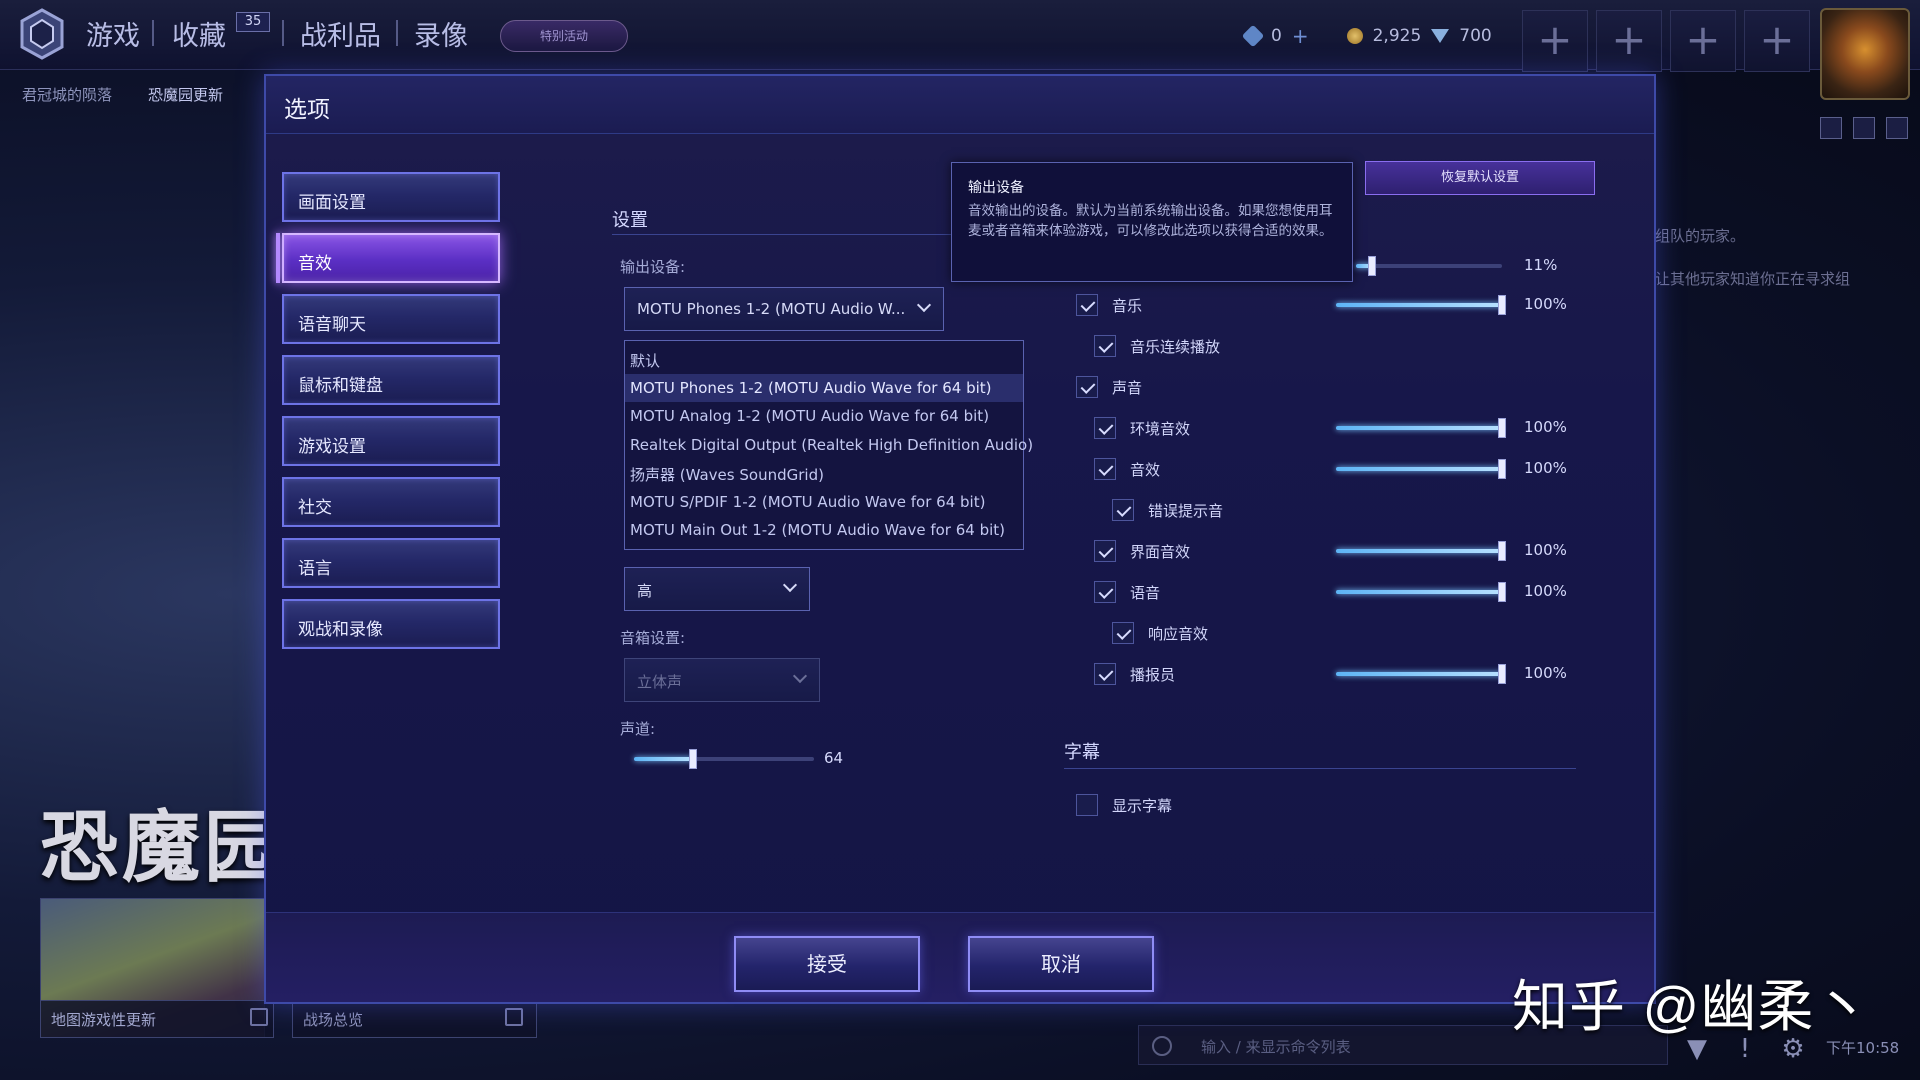 The height and width of the screenshot is (1080, 1920). I want to click on background-hint-text: 组队的玩家。, so click(1700, 236).